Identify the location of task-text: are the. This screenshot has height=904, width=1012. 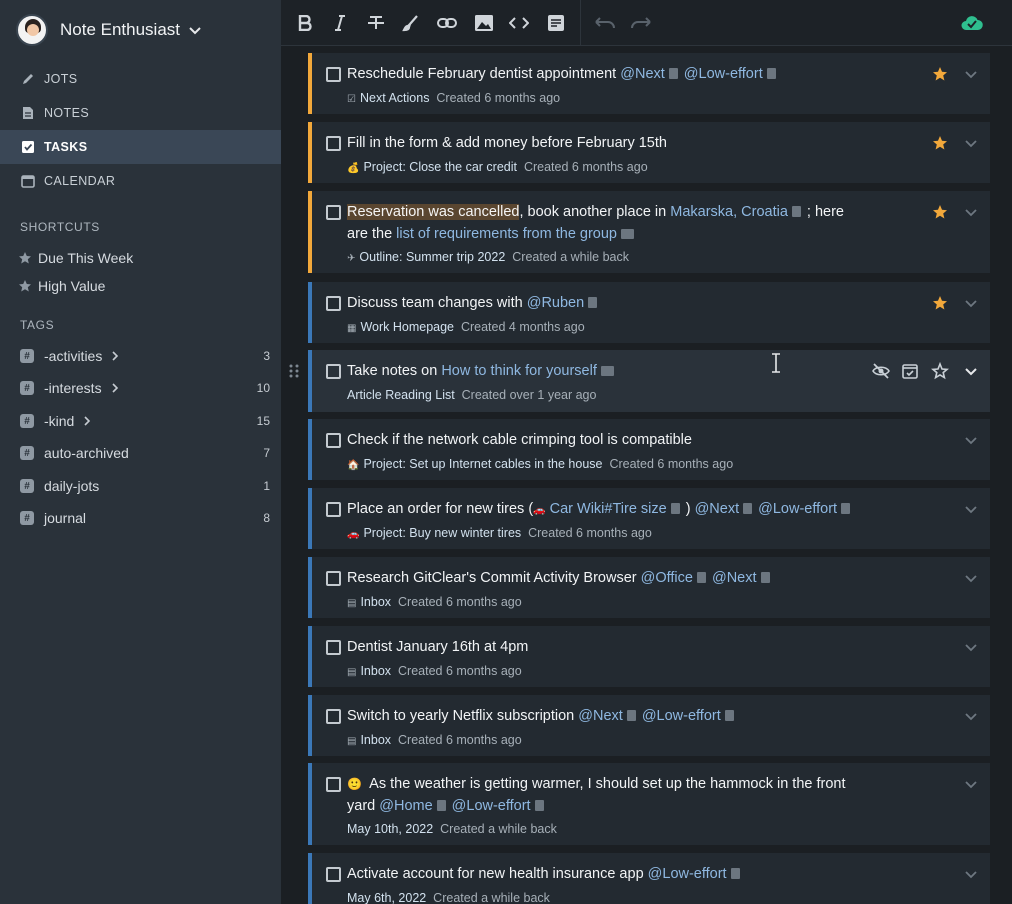
(372, 234).